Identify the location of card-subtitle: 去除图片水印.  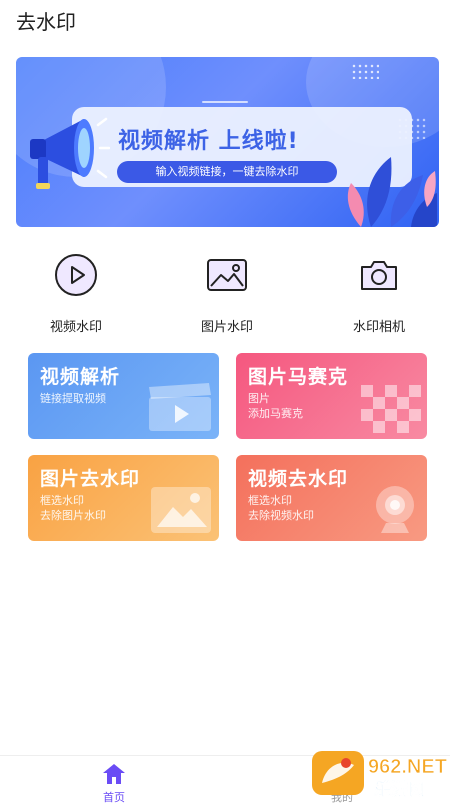
(73, 515).